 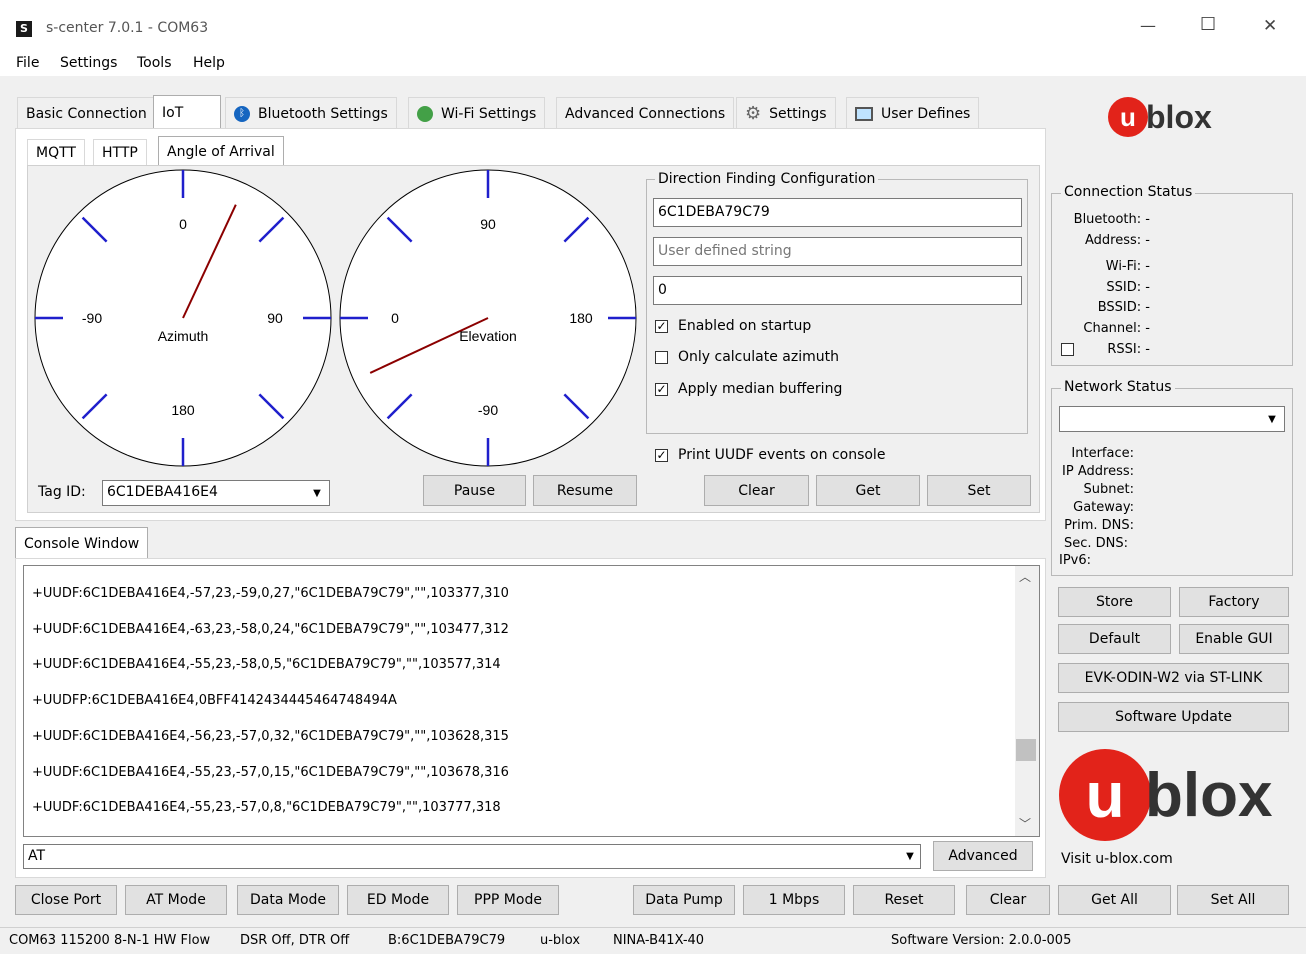 I want to click on tab-advanced-connections: Advanced Connections, so click(x=645, y=113).